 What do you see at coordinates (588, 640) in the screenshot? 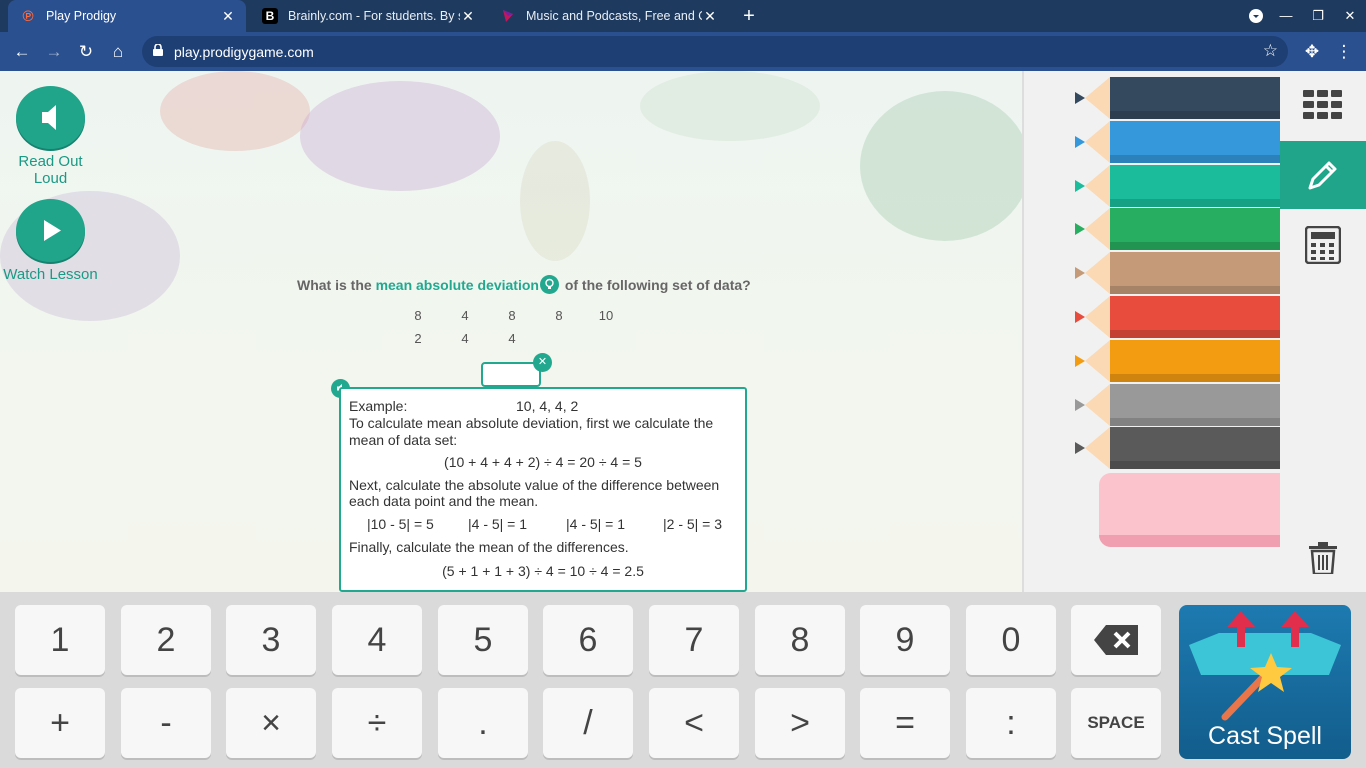
I see `key-6: 6` at bounding box center [588, 640].